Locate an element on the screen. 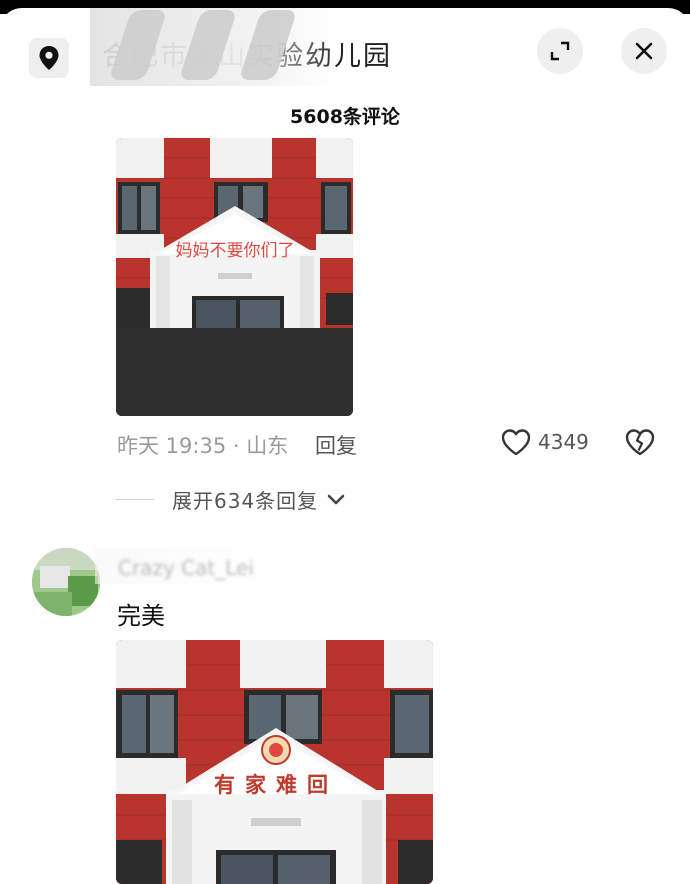  location-title-mosaic is located at coordinates (215, 47).